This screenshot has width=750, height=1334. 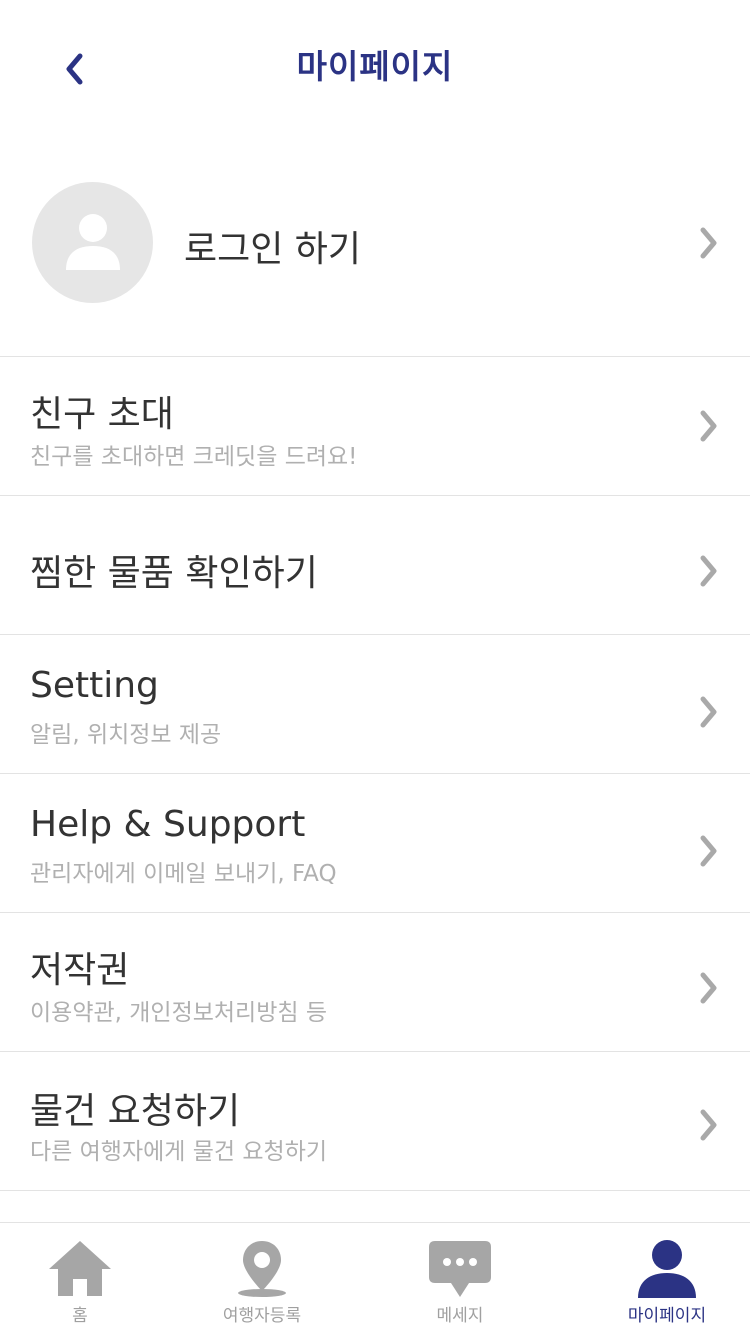 I want to click on tab-messages: 메세지, so click(x=460, y=1278).